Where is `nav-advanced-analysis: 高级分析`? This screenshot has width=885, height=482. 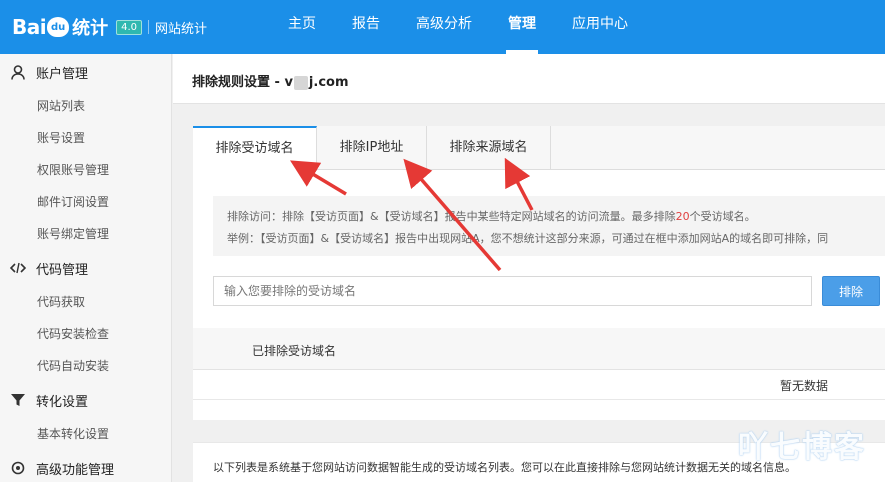
nav-advanced-analysis: 高级分析 is located at coordinates (444, 27).